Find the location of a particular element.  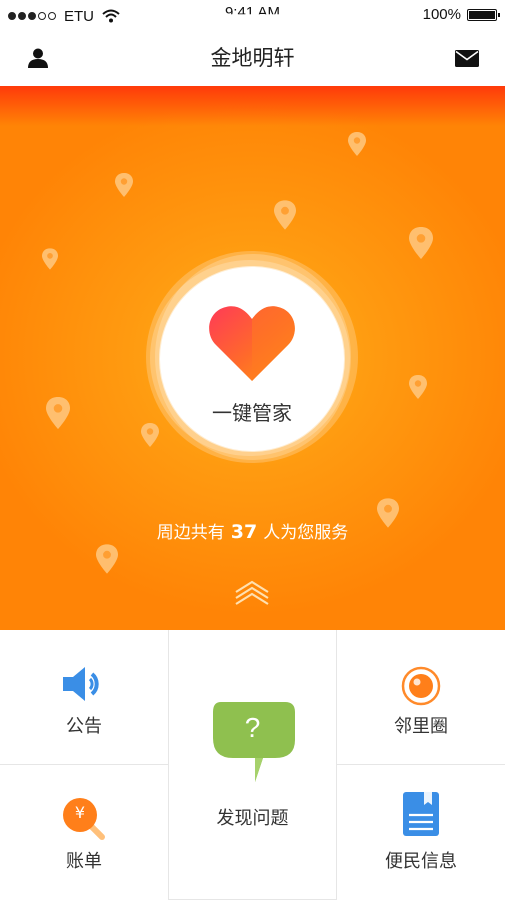

community-info-tile: 便民信息 is located at coordinates (421, 832).